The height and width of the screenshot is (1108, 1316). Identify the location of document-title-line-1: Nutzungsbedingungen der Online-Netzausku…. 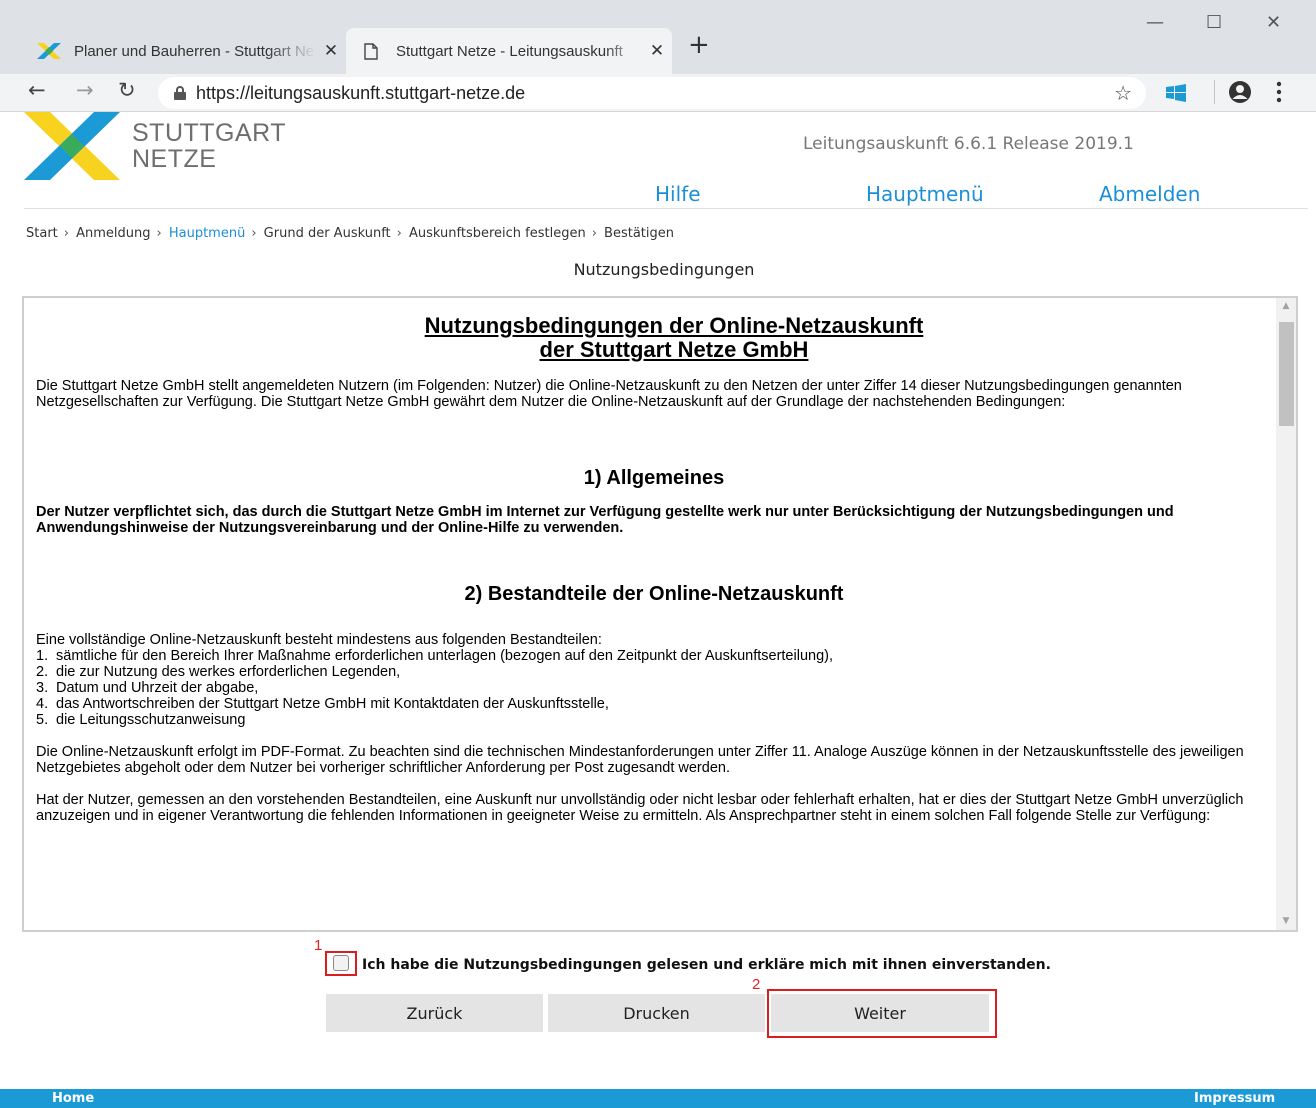
(674, 325).